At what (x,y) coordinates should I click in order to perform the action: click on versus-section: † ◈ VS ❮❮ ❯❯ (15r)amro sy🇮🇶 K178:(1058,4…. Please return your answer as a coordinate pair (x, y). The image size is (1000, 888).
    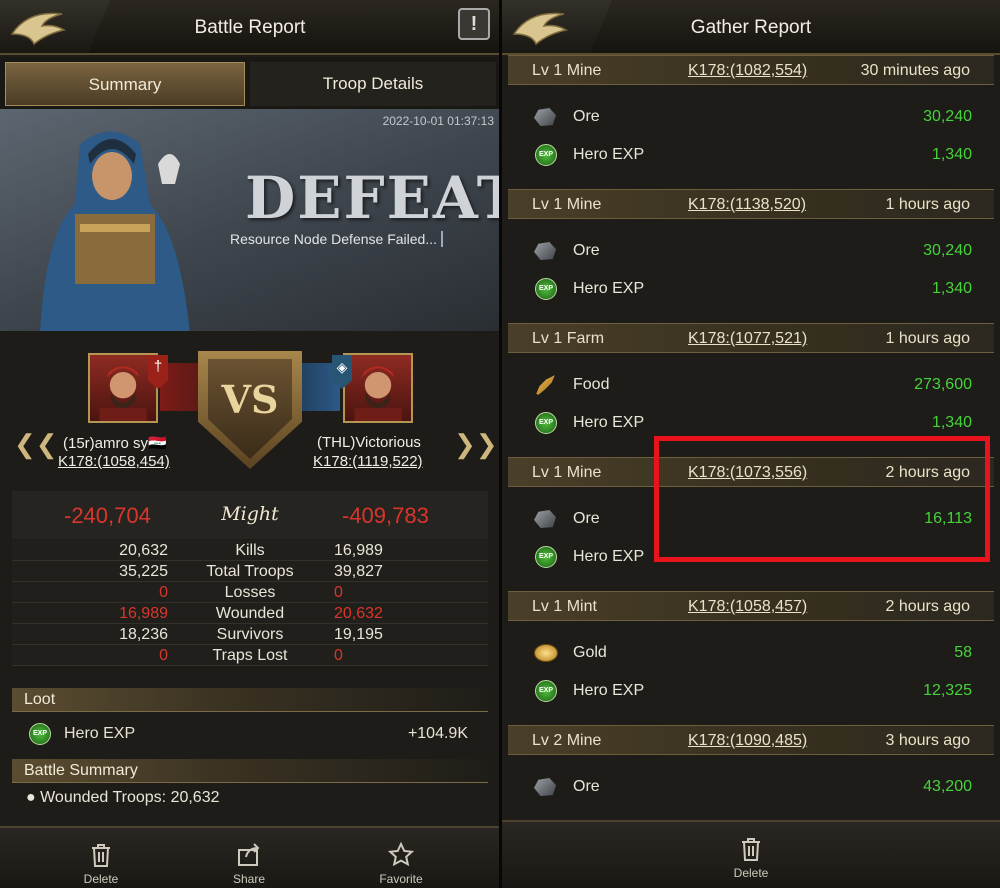
    Looking at the image, I should click on (250, 411).